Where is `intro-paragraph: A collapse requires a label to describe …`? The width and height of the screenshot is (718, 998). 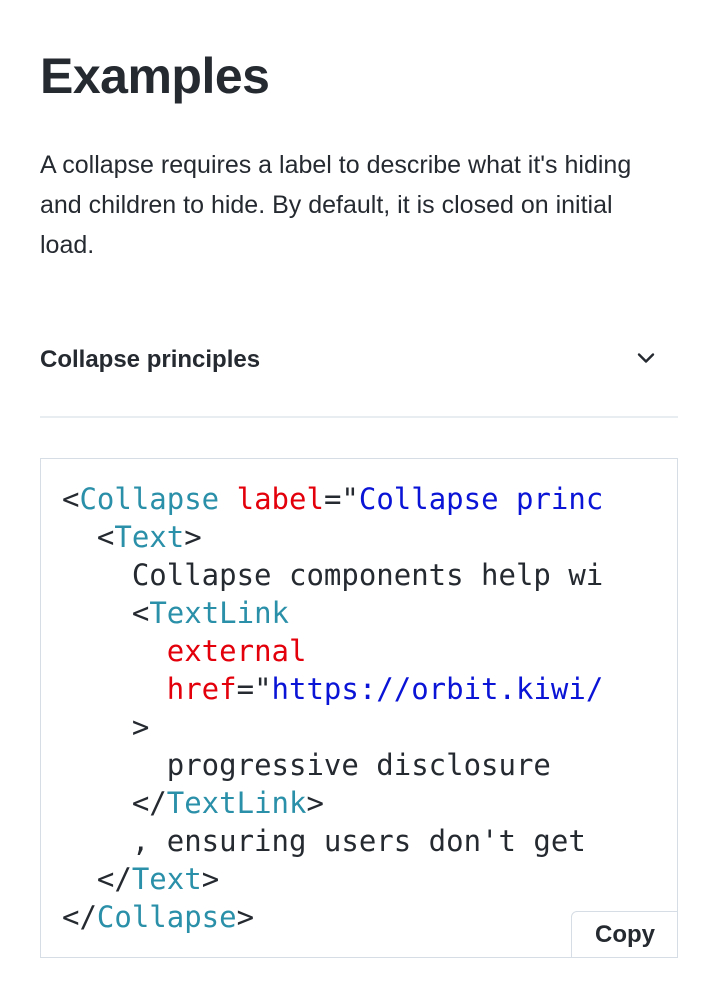 intro-paragraph: A collapse requires a label to describe … is located at coordinates (336, 205).